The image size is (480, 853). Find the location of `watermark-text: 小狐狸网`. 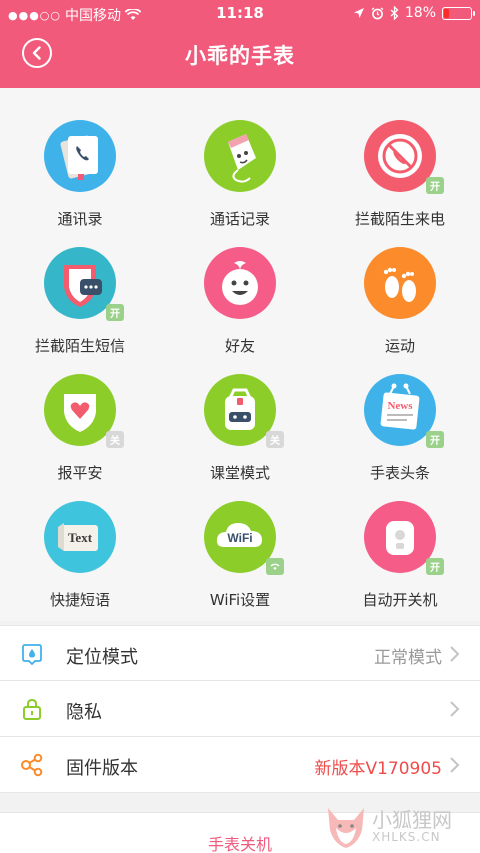

watermark-text: 小狐狸网 is located at coordinates (412, 820).